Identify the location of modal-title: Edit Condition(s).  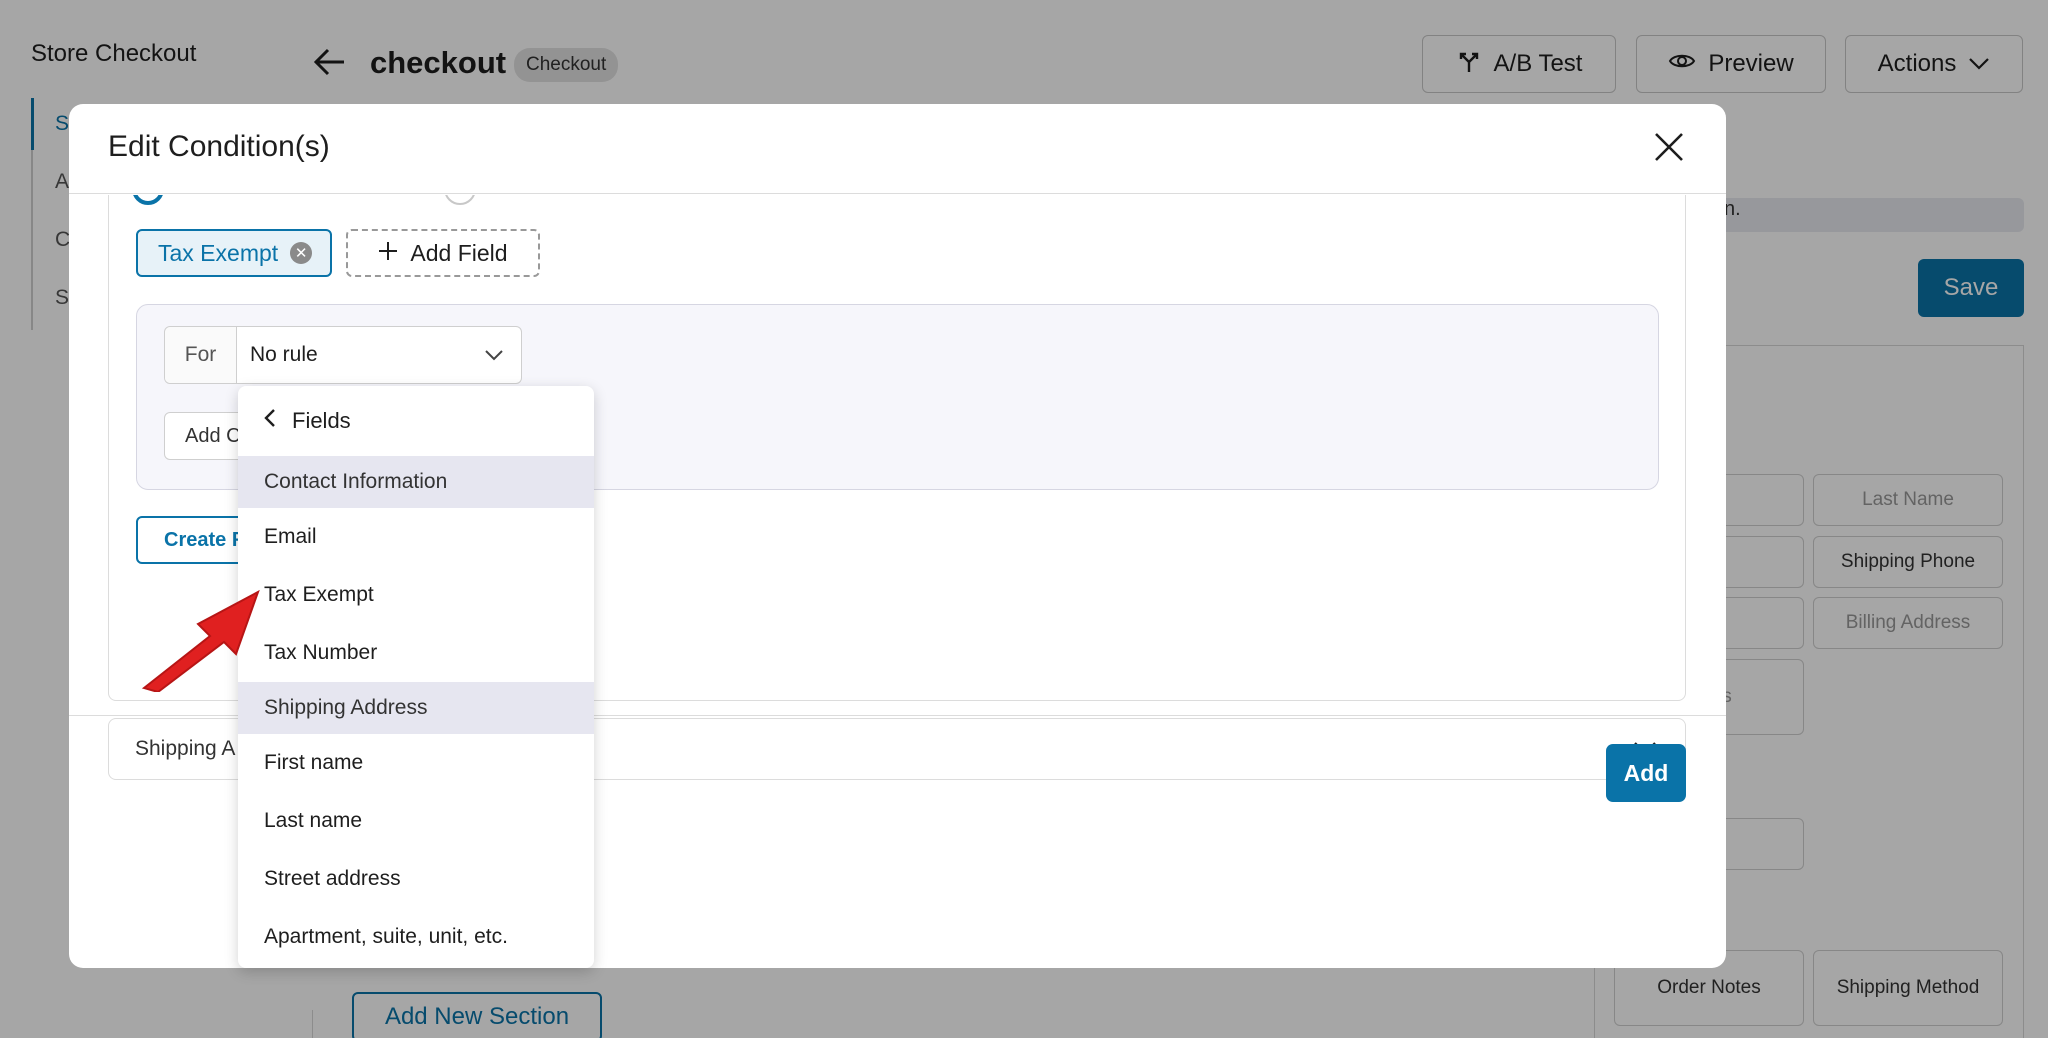
(219, 146).